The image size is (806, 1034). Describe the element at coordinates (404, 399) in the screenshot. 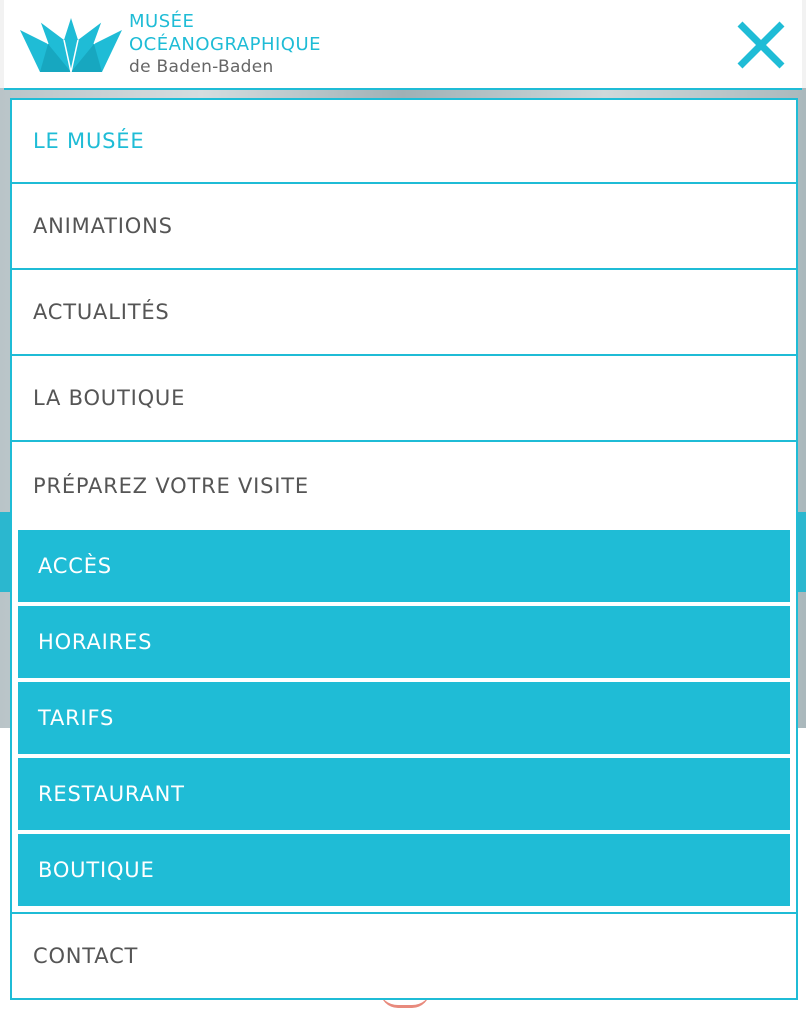

I see `menu-item-la-boutique: LA BOUTIQUE` at that location.